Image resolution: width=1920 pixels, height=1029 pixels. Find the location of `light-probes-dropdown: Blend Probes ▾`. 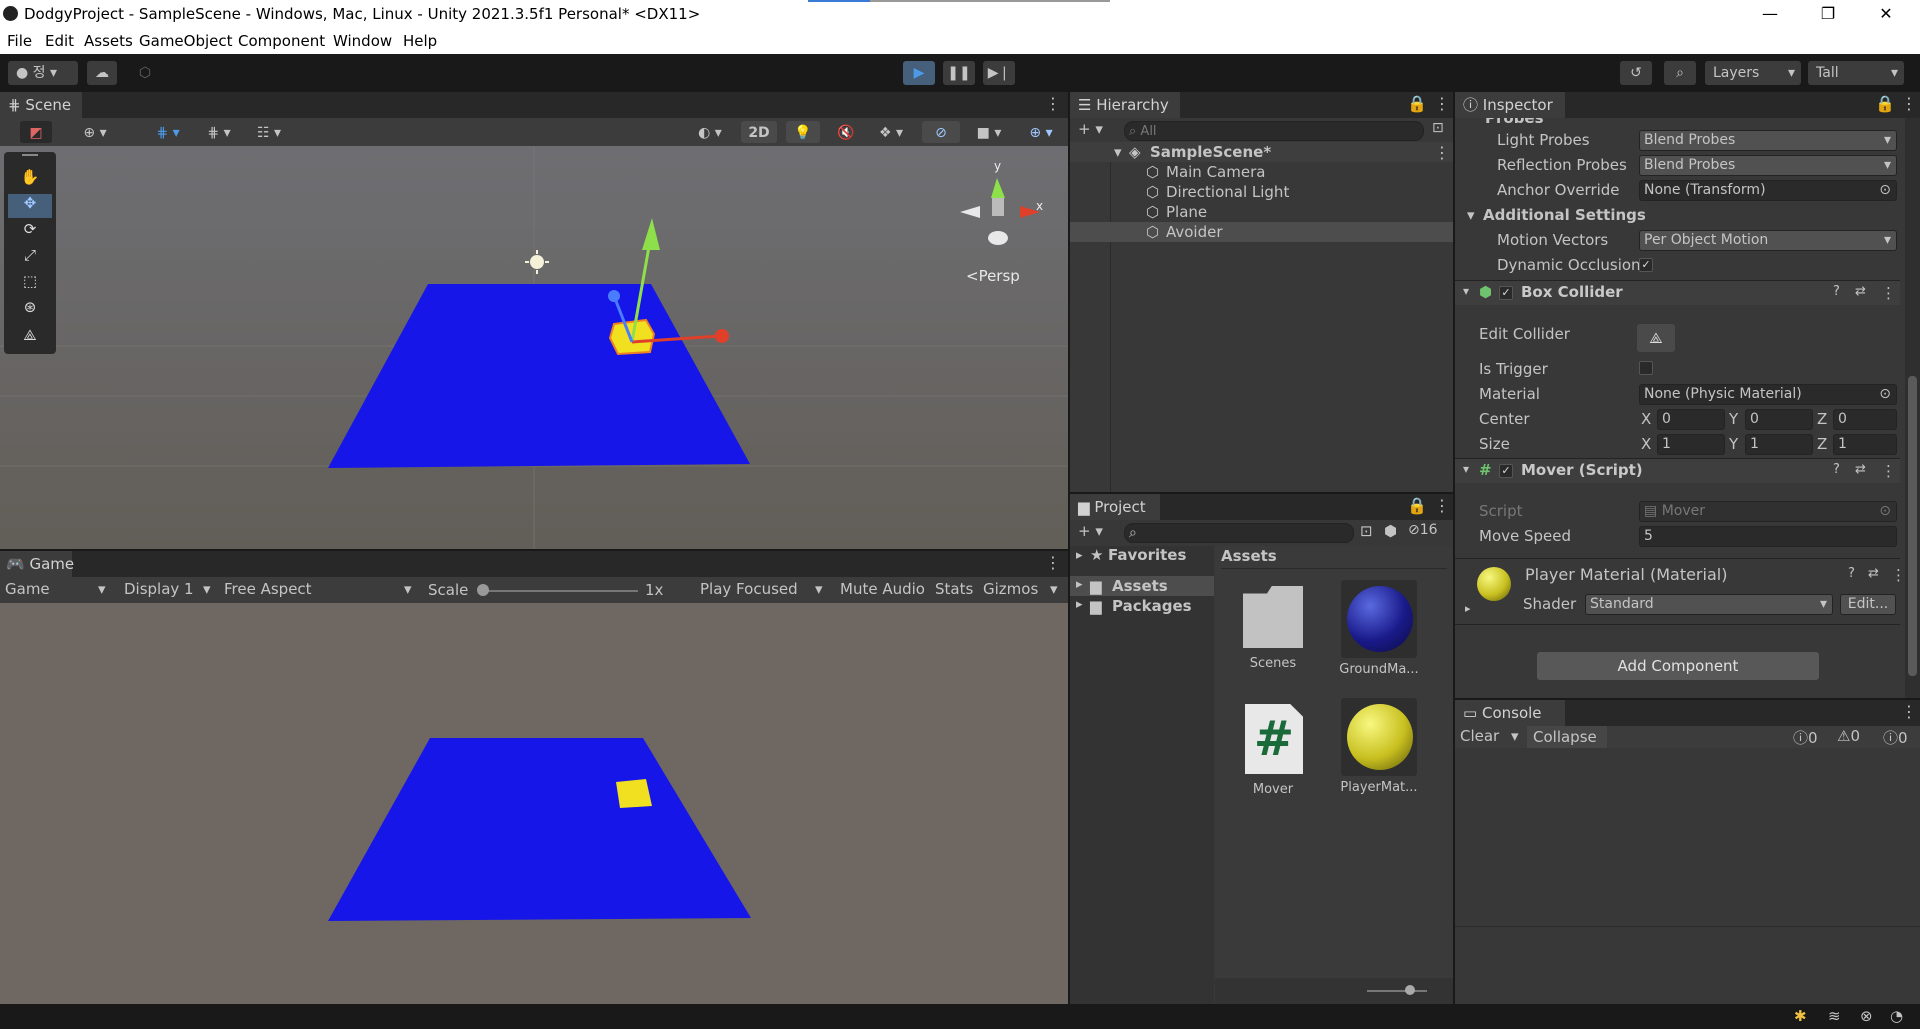

light-probes-dropdown: Blend Probes ▾ is located at coordinates (1768, 140).